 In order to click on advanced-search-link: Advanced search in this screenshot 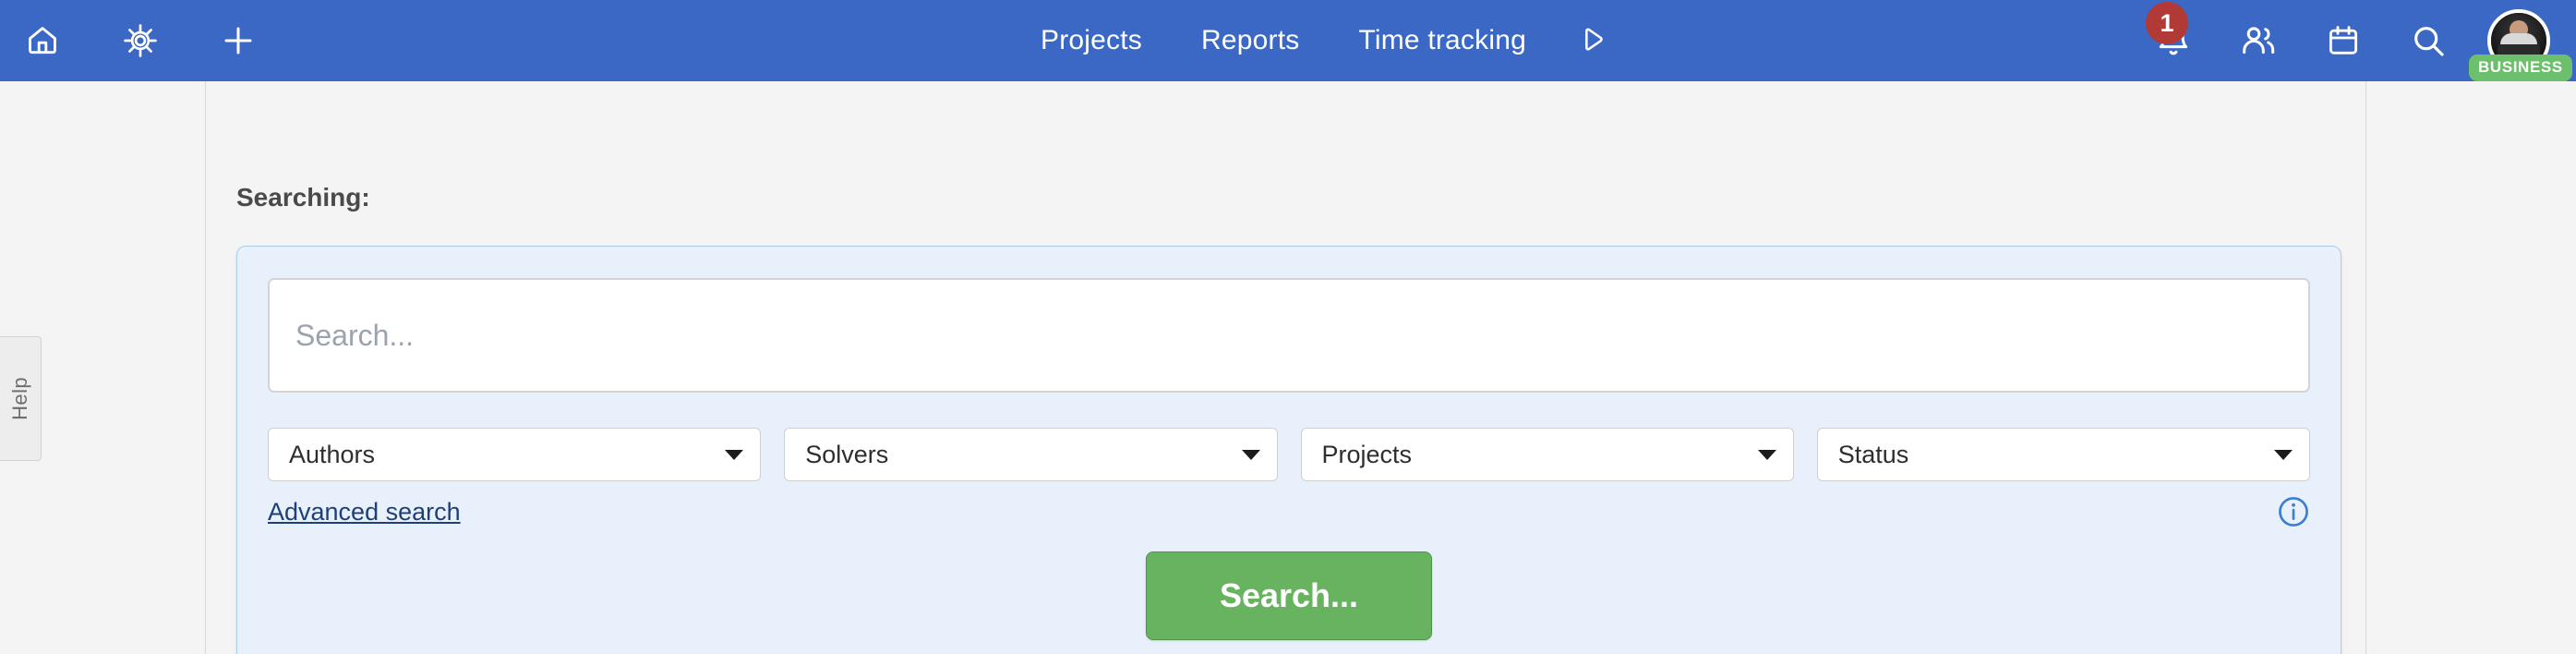, I will do `click(364, 512)`.